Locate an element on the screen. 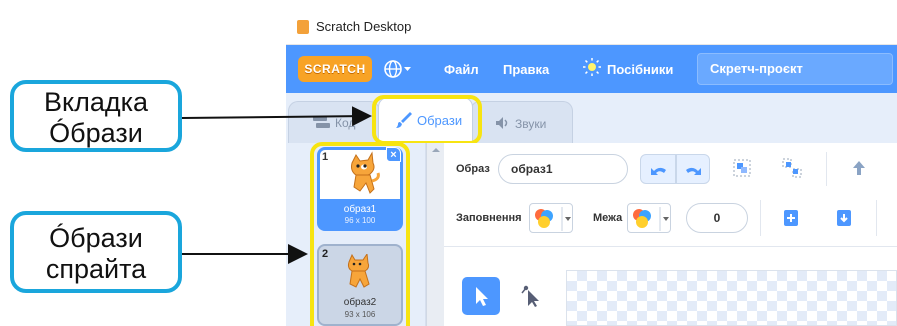 The height and width of the screenshot is (326, 897). callout-tab-line1: Вкладка is located at coordinates (96, 102).